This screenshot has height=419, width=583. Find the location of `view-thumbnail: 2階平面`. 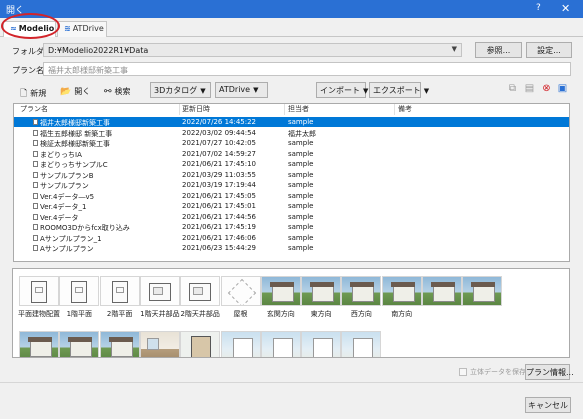

view-thumbnail: 2階平面 is located at coordinates (120, 297).